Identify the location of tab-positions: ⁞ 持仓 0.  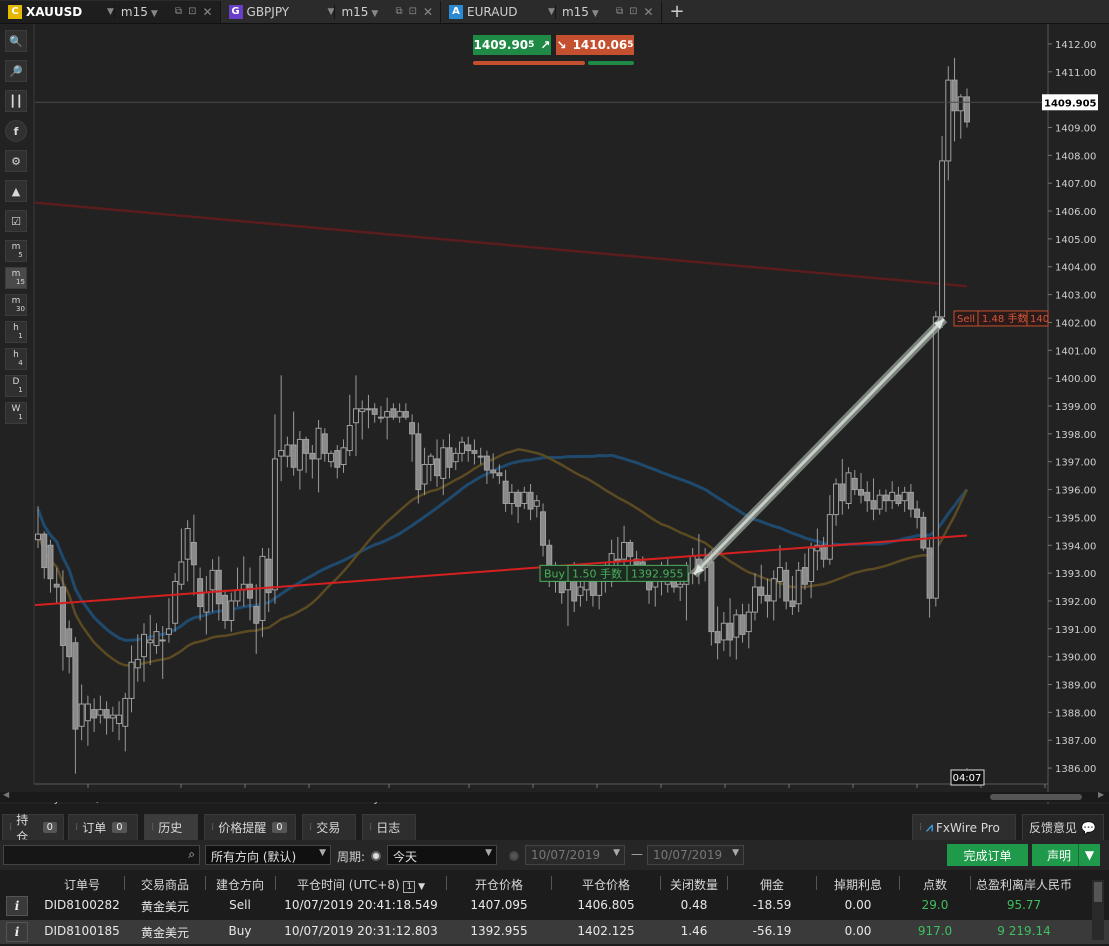
(33, 828).